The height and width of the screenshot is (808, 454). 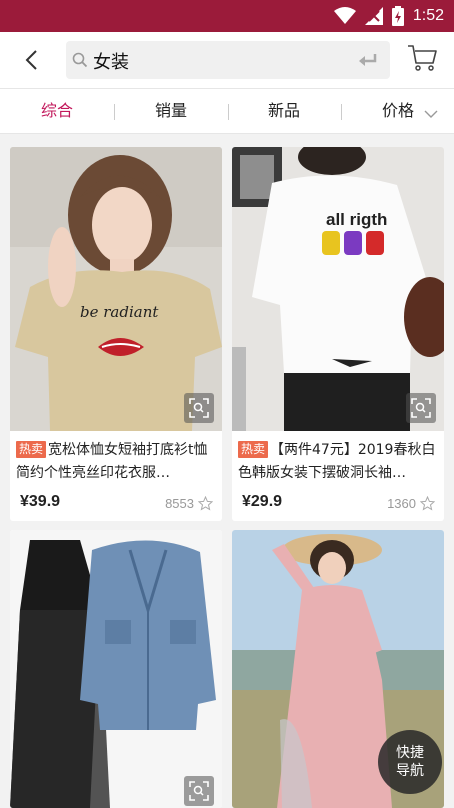 I want to click on status-time: 1:52, so click(x=428, y=15).